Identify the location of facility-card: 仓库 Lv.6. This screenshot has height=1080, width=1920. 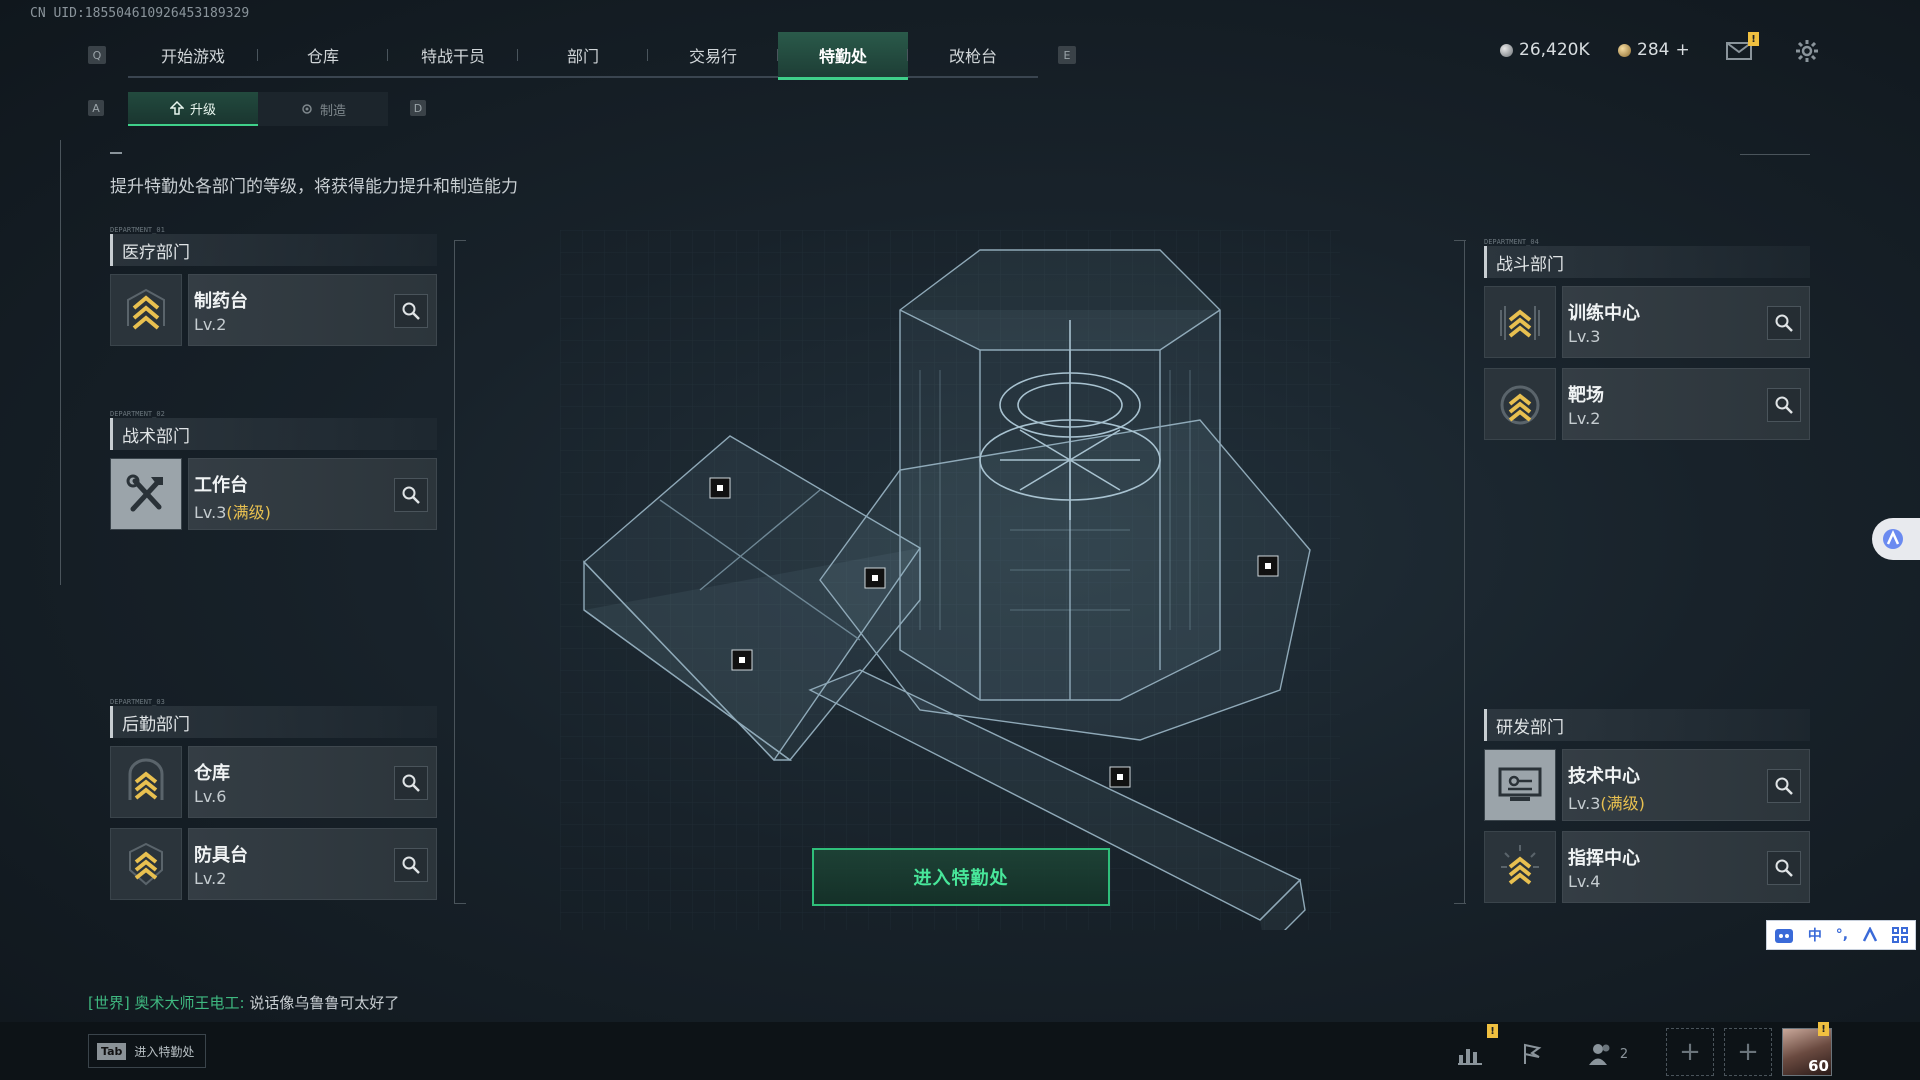
(312, 782).